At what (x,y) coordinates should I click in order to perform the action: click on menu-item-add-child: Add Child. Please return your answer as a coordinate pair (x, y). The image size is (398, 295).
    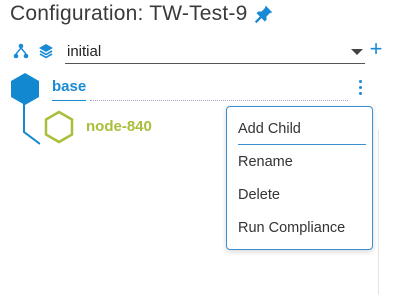
    Looking at the image, I should click on (269, 129).